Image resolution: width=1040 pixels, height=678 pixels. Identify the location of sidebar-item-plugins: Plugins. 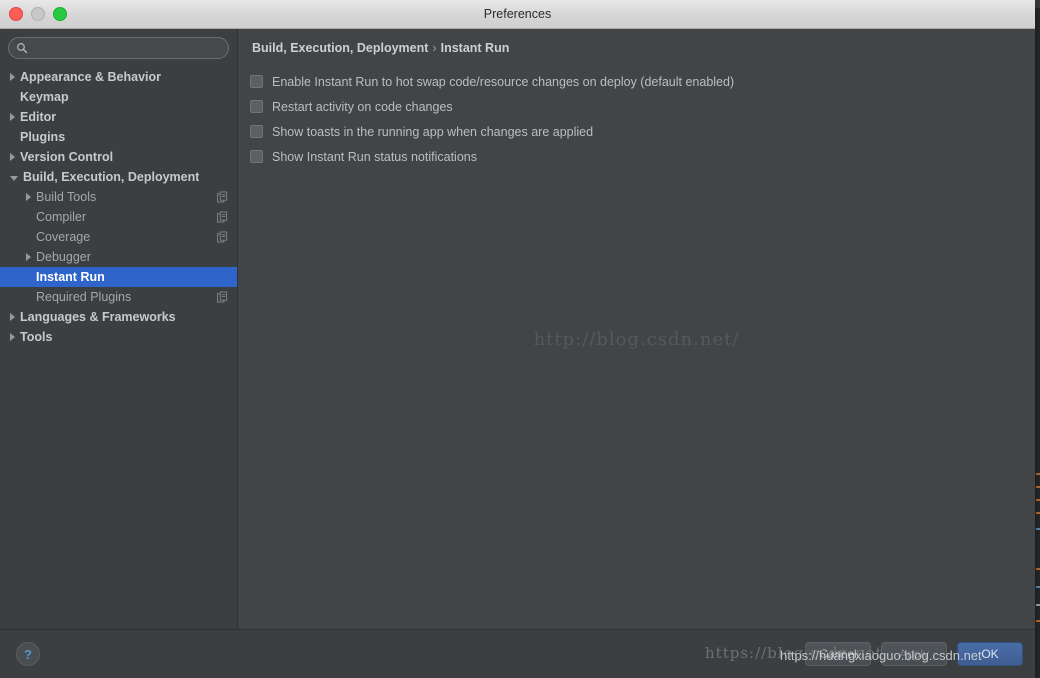
(118, 137).